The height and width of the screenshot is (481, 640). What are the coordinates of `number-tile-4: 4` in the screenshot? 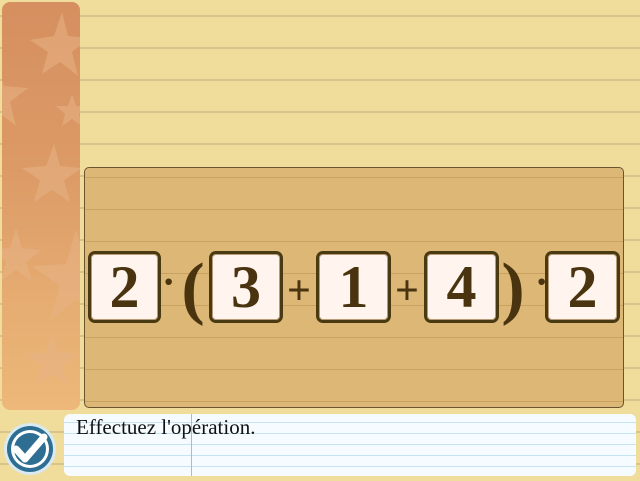 It's located at (461, 287).